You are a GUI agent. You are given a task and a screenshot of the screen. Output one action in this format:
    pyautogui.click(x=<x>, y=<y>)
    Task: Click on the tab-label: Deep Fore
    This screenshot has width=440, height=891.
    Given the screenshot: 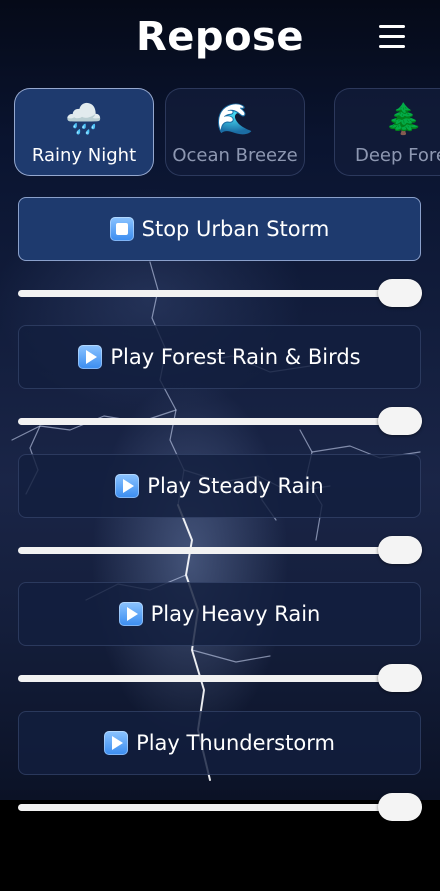 What is the action you would take?
    pyautogui.click(x=397, y=155)
    